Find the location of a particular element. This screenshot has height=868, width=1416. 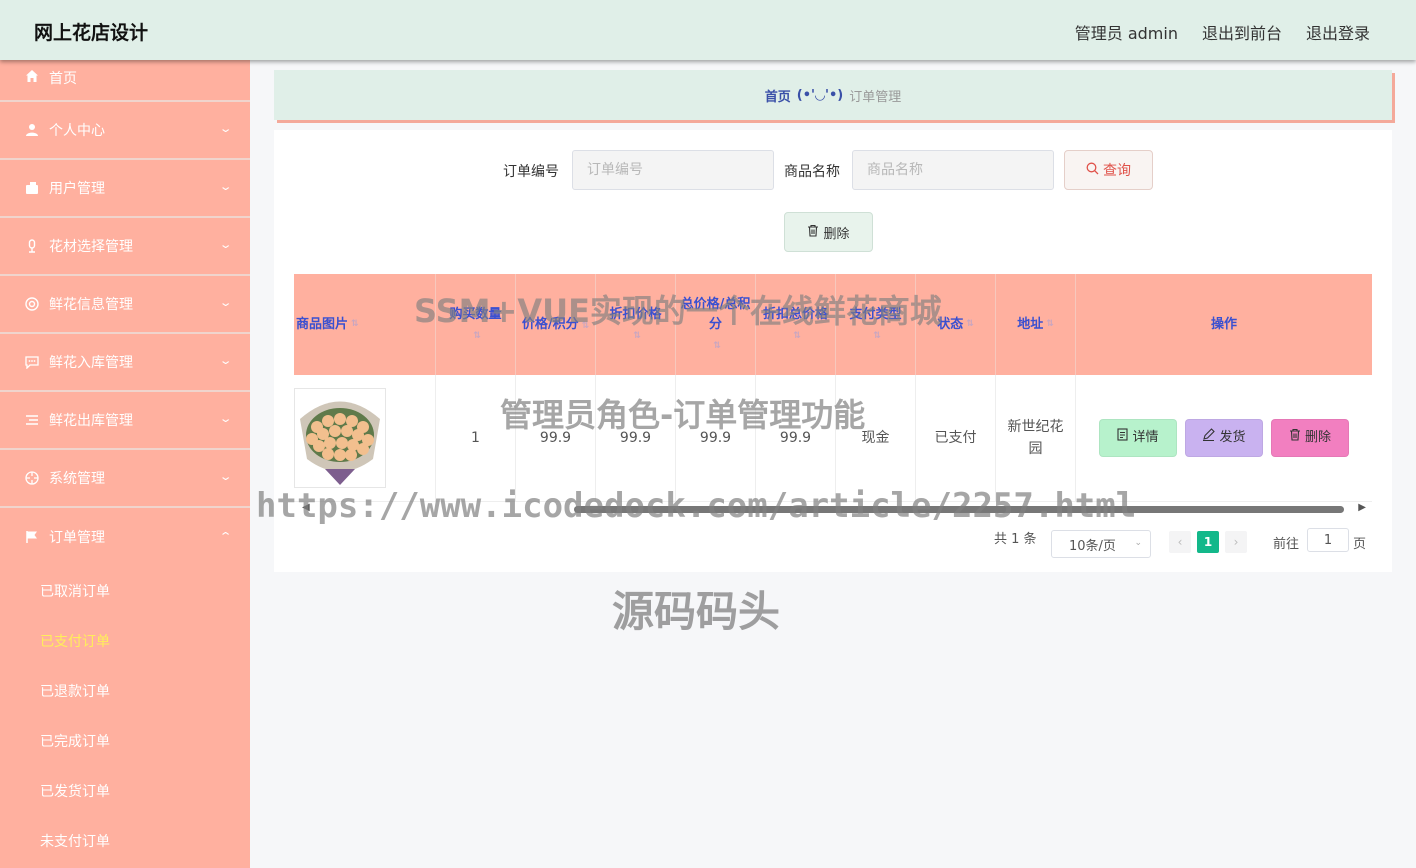

column-header: 总价格/总积分 ⇅ is located at coordinates (716, 324).